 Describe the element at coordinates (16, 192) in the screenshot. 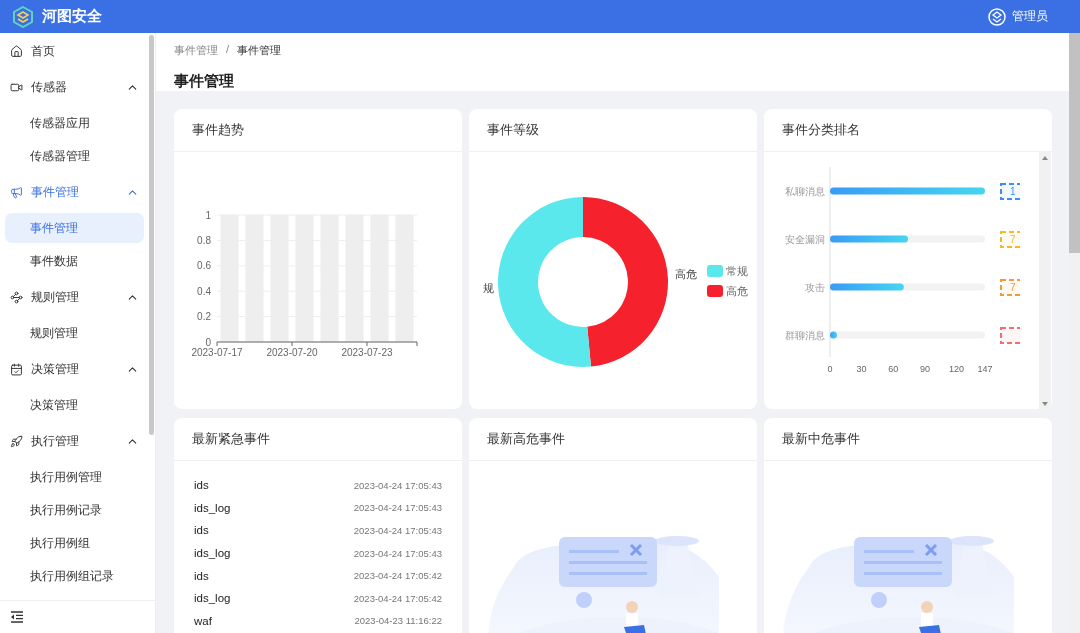

I see `megaphone-icon` at that location.